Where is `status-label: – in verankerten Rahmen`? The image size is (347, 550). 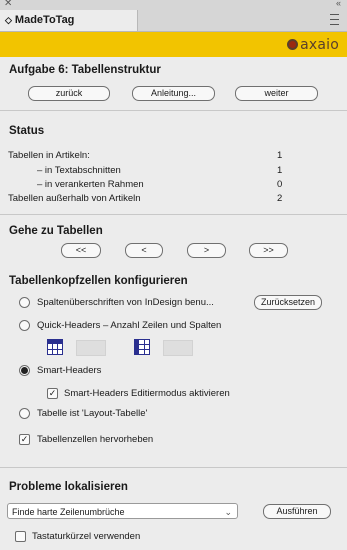
status-label: – in verankerten Rahmen is located at coordinates (90, 184).